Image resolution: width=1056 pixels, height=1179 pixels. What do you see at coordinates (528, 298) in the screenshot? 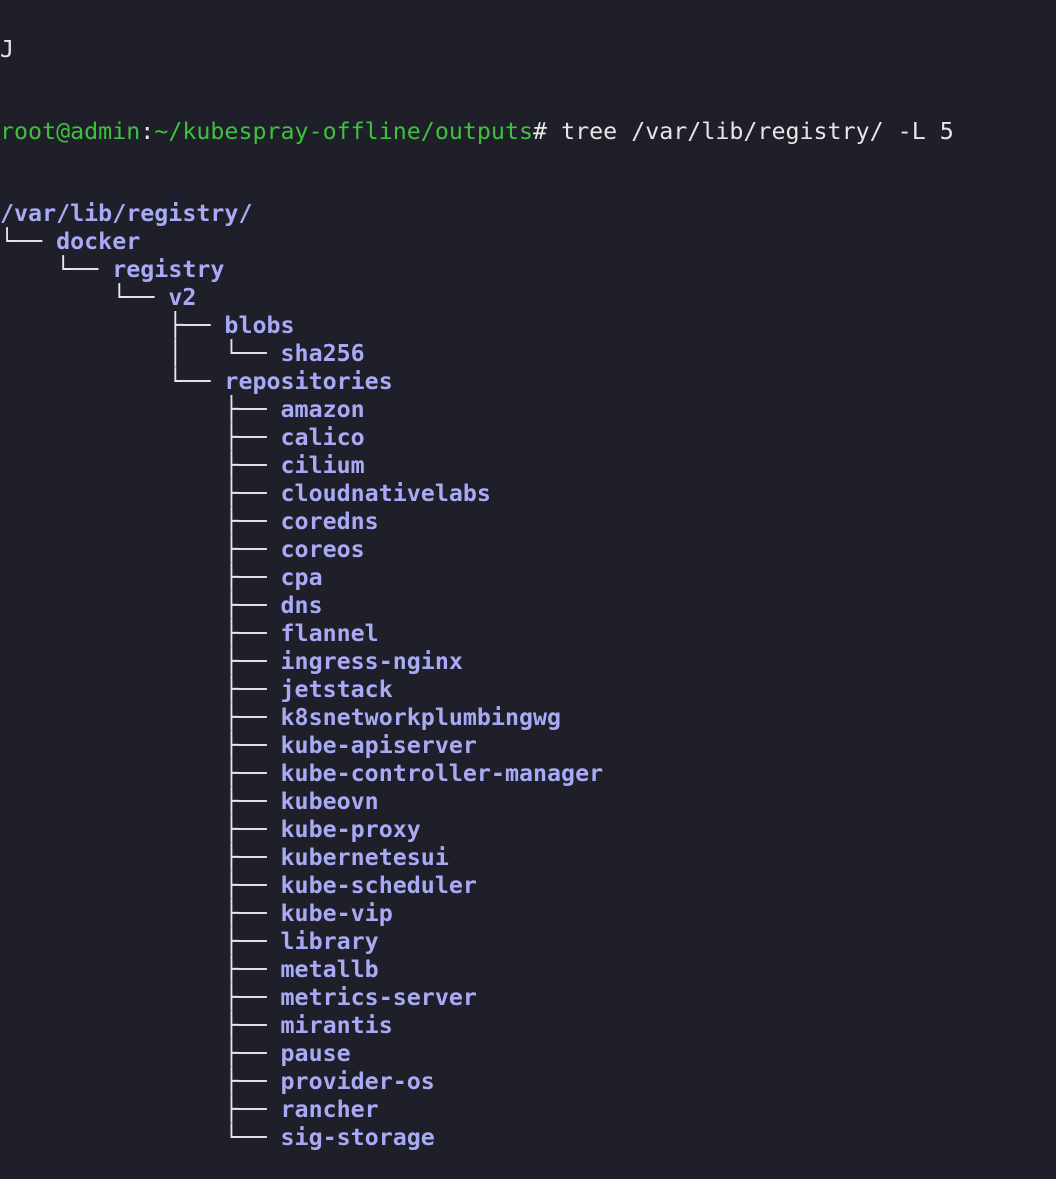
I see `tree-line: └── v2` at bounding box center [528, 298].